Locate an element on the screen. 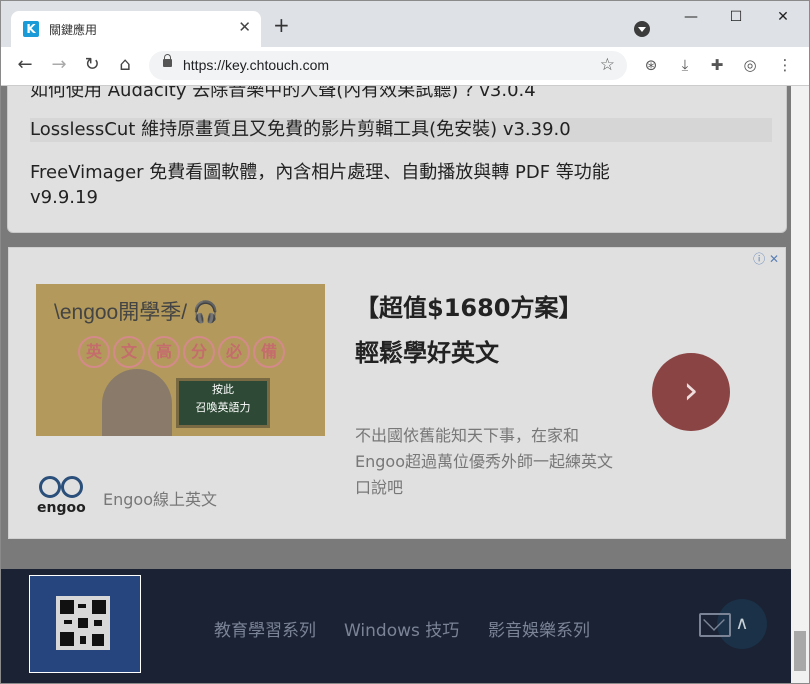  logo-wordmark: engoo is located at coordinates (61, 508).